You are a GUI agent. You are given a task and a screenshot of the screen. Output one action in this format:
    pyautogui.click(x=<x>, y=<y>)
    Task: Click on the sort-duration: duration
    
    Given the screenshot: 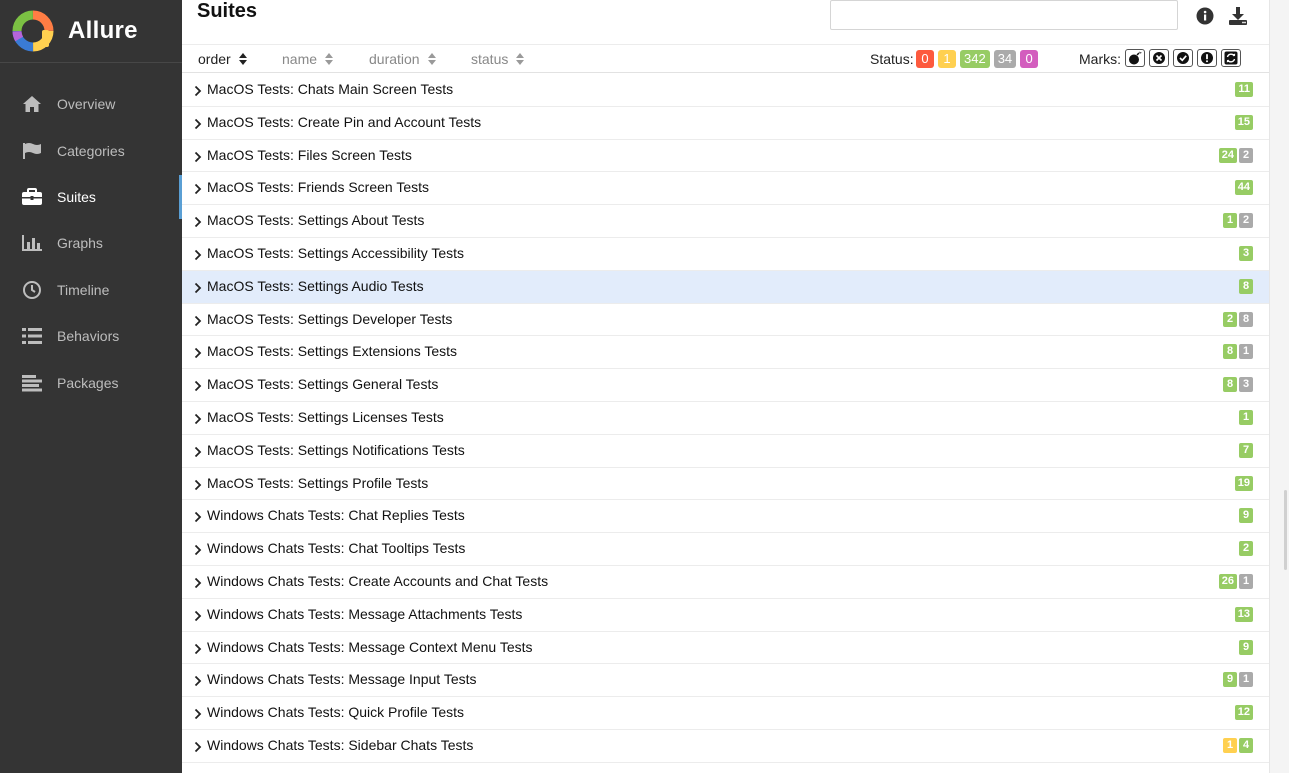 What is the action you would take?
    pyautogui.click(x=402, y=59)
    